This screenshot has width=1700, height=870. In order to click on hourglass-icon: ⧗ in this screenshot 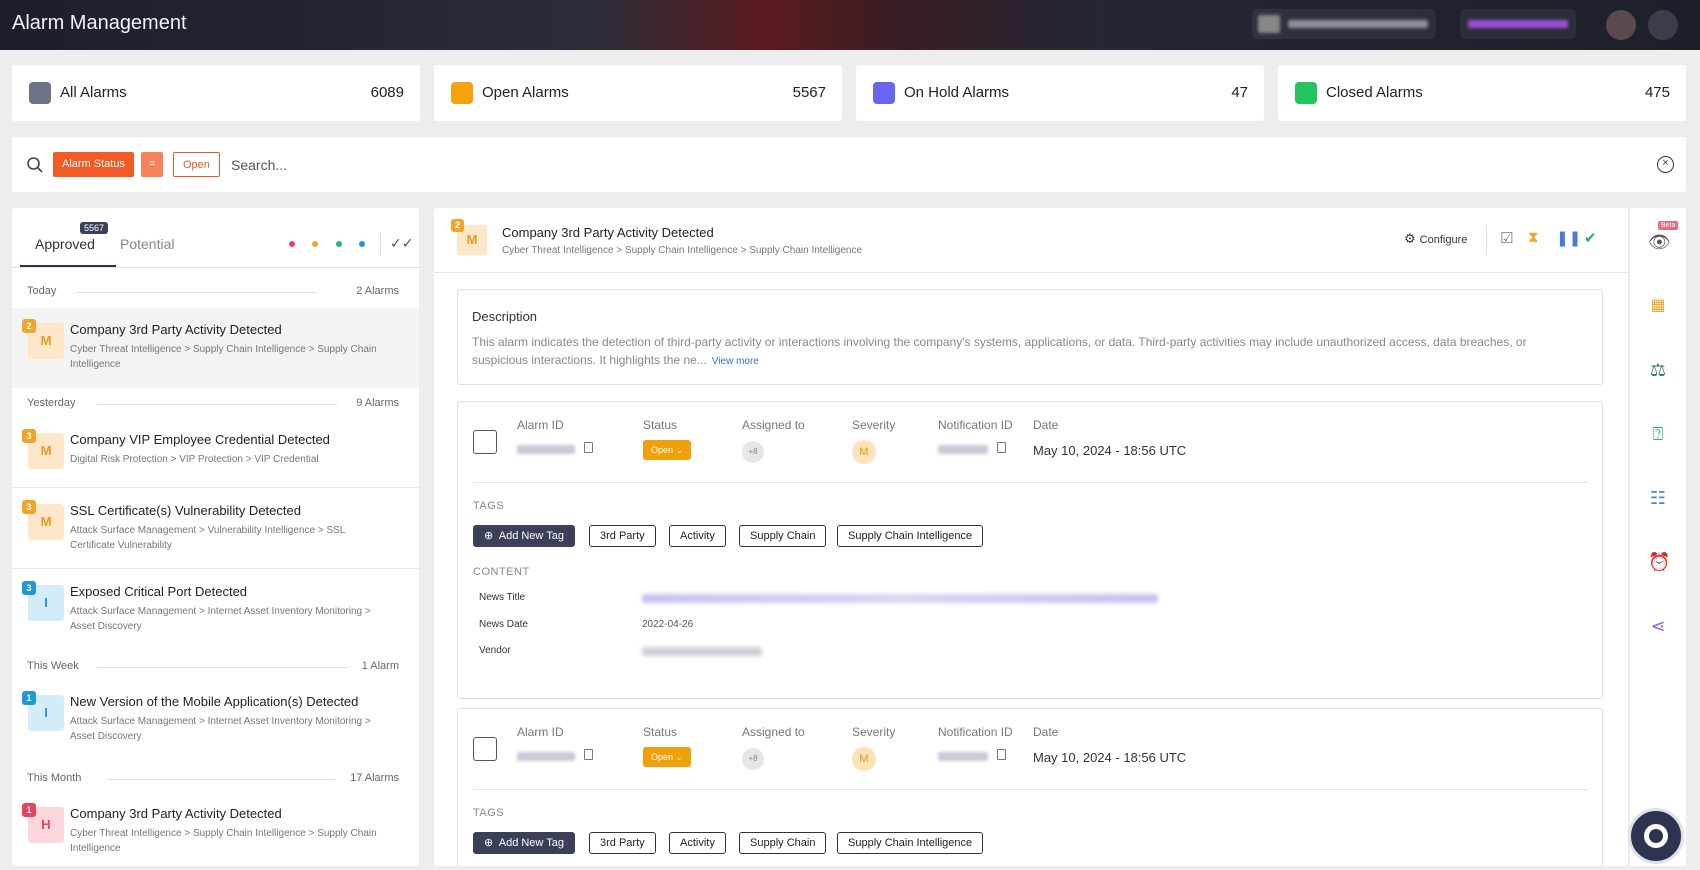, I will do `click(1533, 237)`.